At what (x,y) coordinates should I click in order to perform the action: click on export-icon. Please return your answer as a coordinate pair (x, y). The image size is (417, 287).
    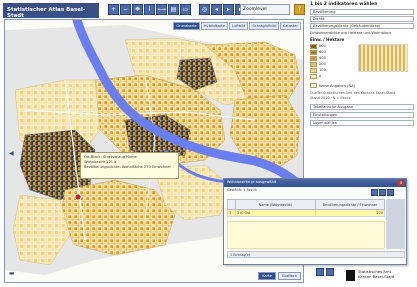
    Looking at the image, I should click on (374, 192).